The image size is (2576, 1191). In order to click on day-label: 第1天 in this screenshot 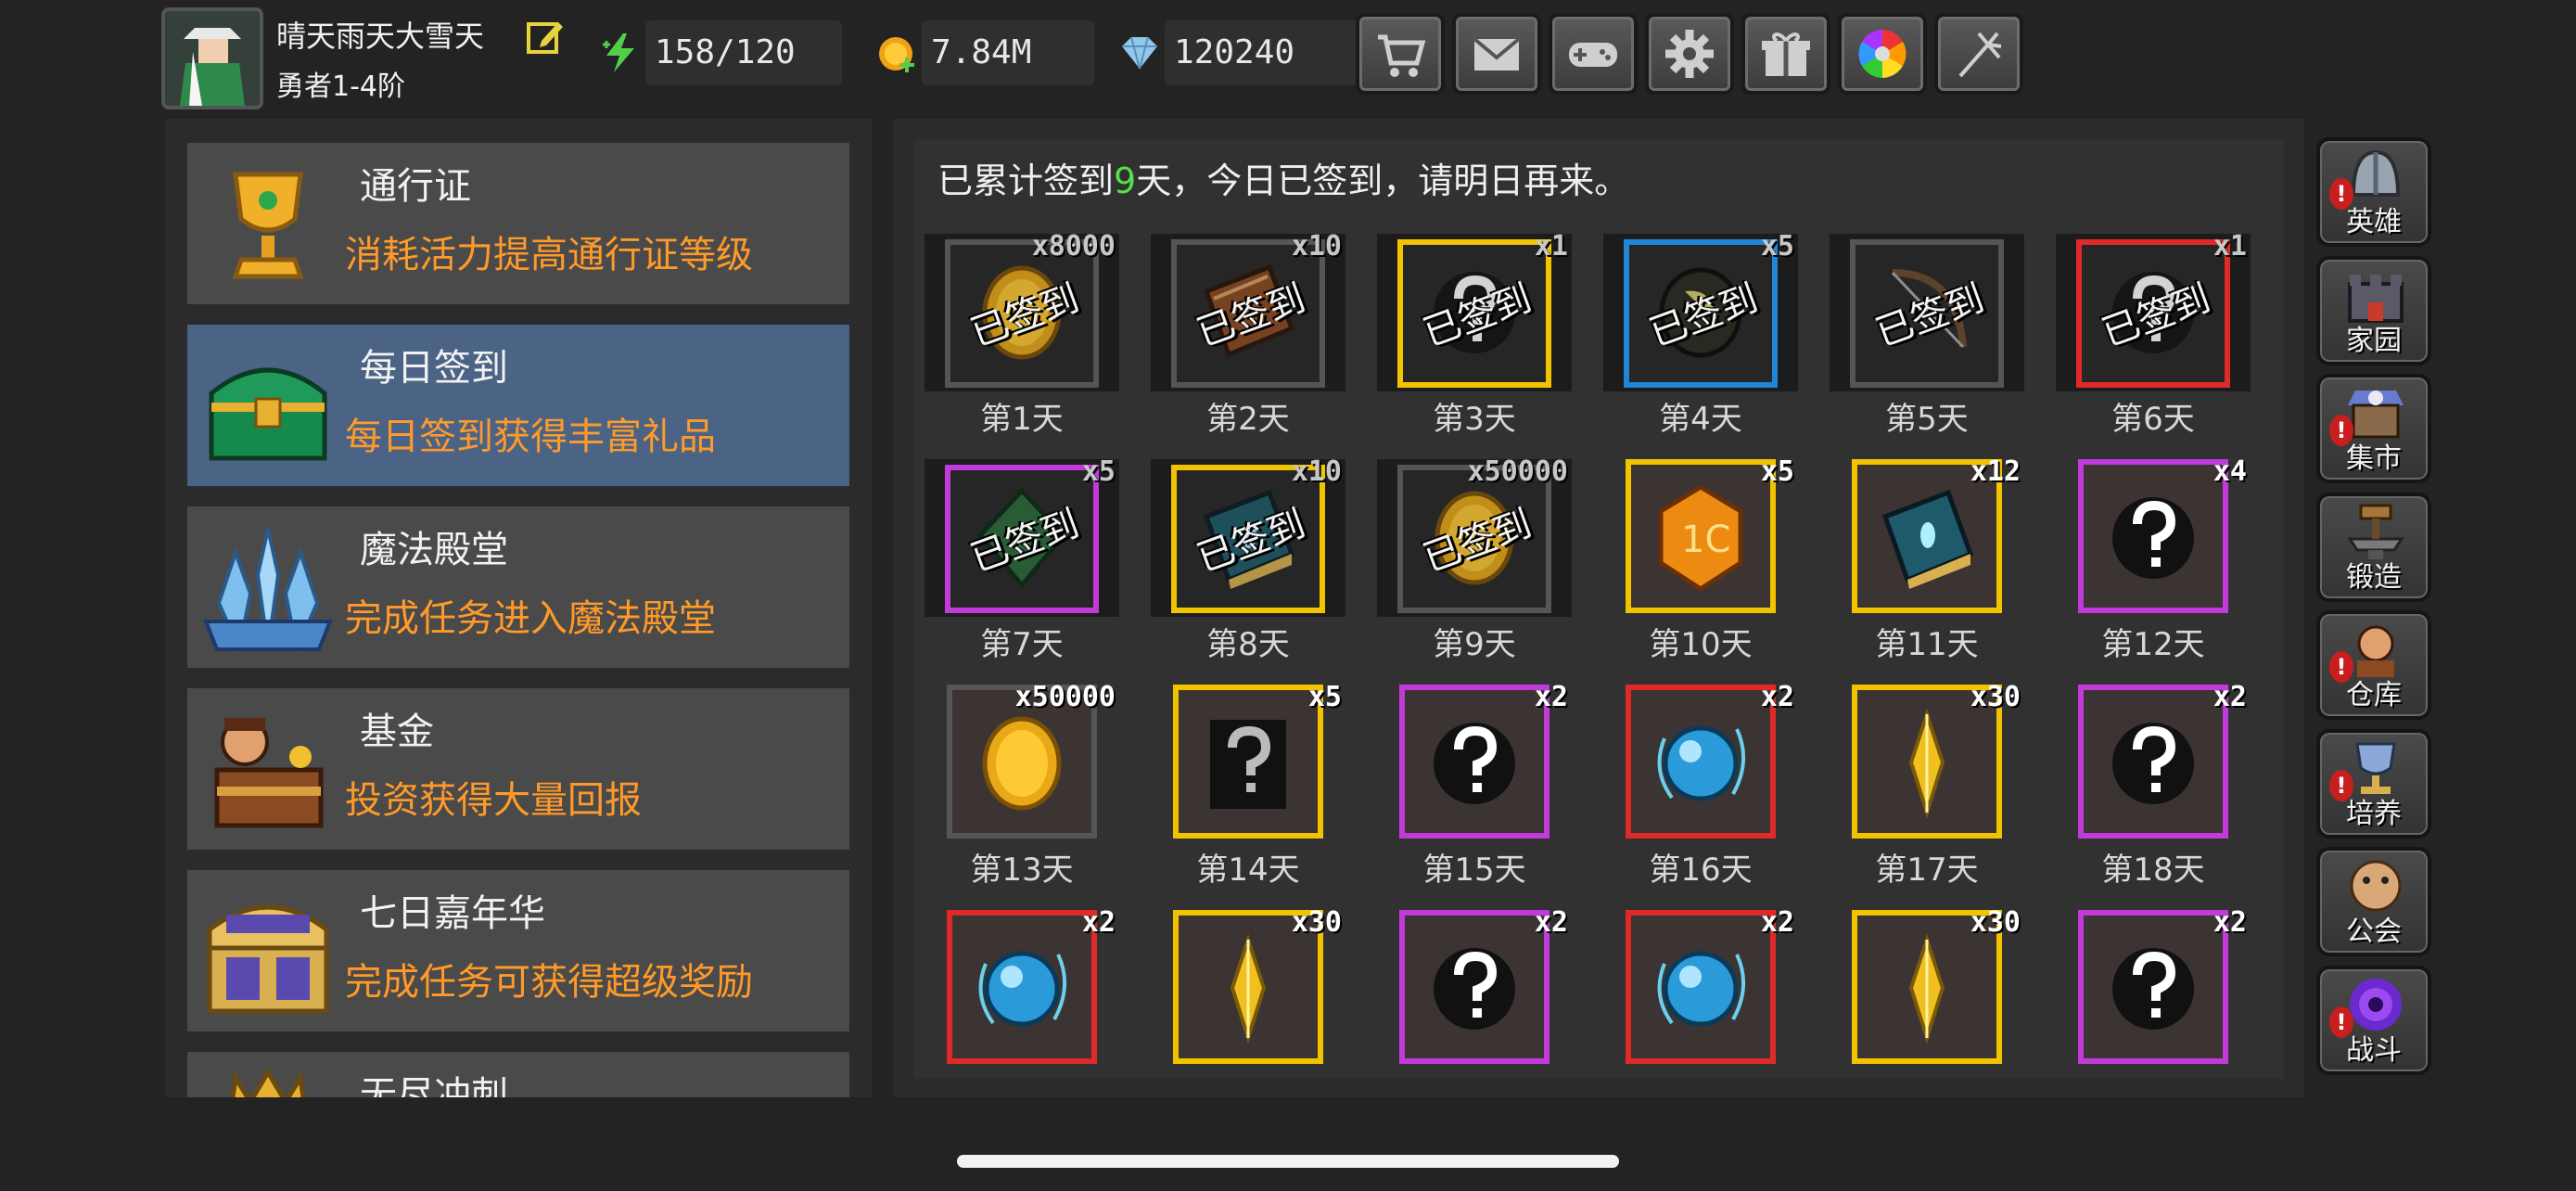, I will do `click(1022, 419)`.